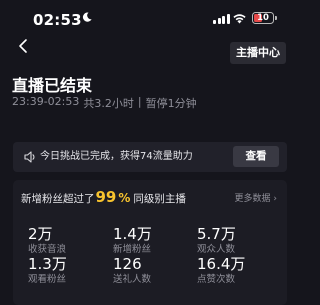 The image size is (320, 305). What do you see at coordinates (256, 156) in the screenshot?
I see `view-button: 查看` at bounding box center [256, 156].